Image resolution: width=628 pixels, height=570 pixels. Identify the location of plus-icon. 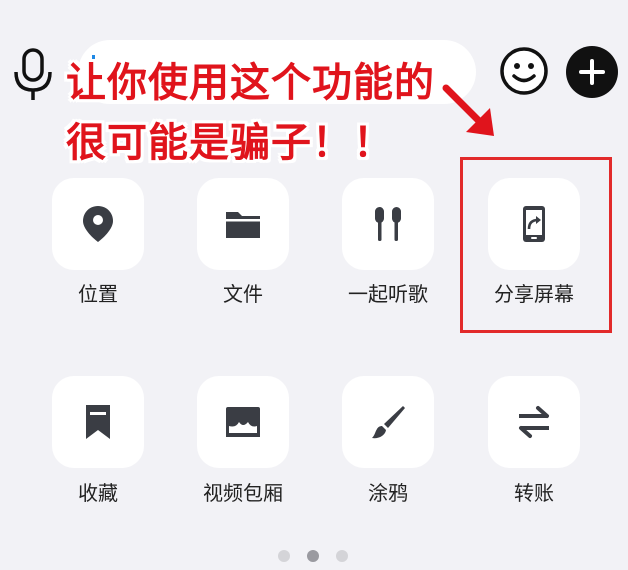
(592, 72).